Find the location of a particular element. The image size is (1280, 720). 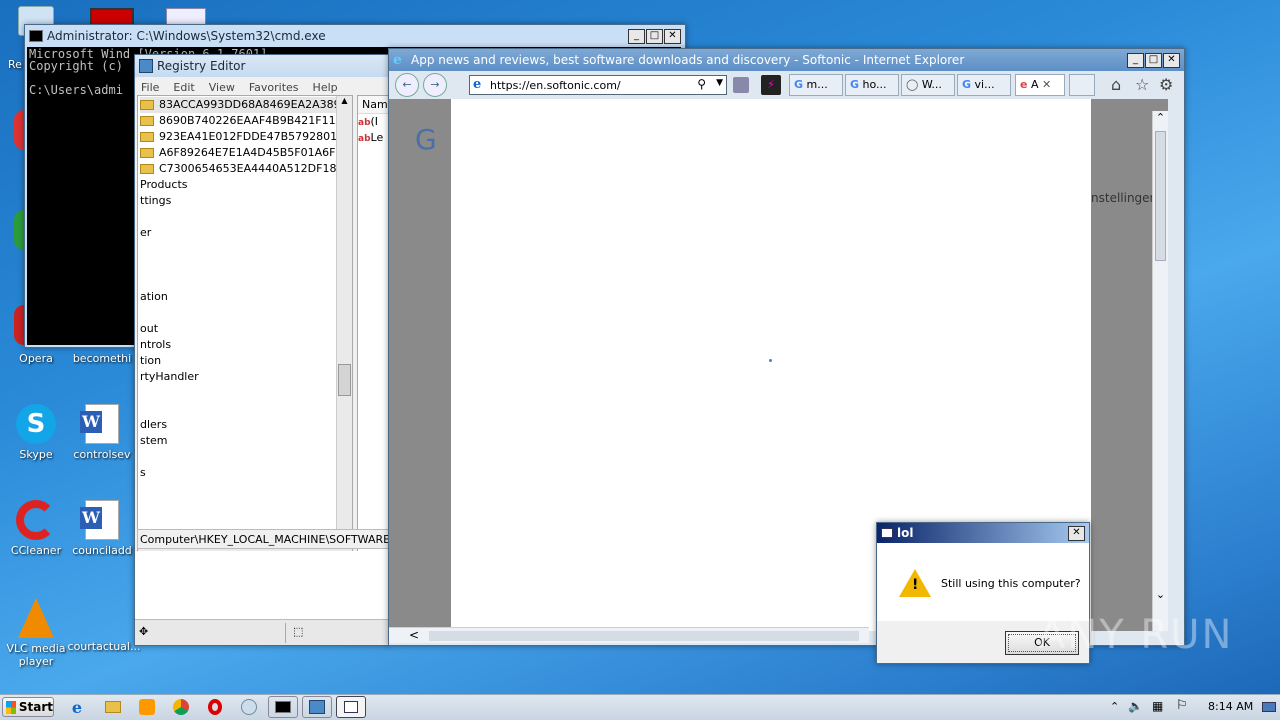

taskbar-ie-button: e is located at coordinates (77, 707).